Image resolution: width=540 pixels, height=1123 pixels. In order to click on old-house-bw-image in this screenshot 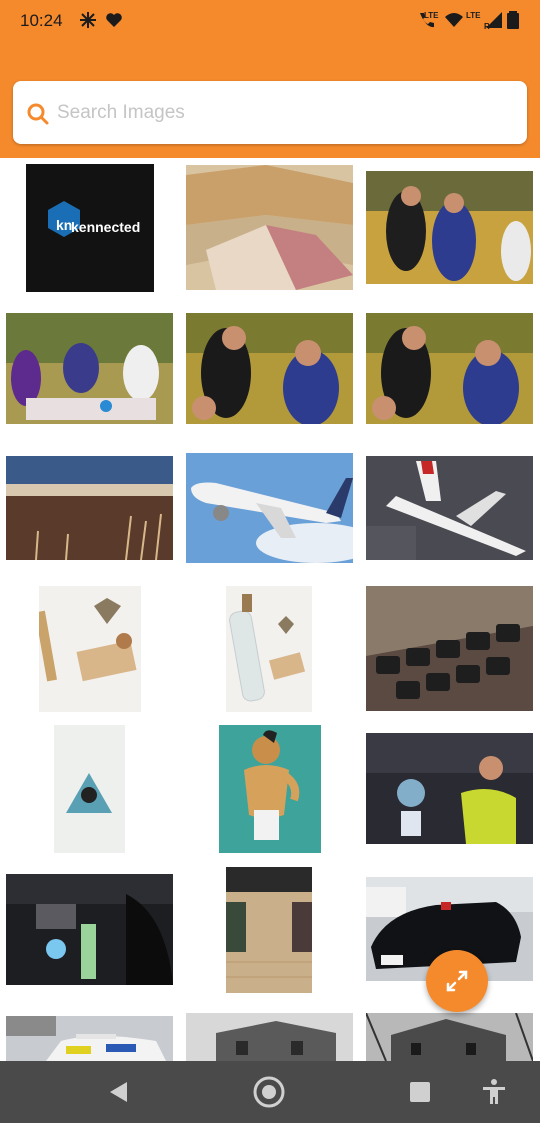, I will do `click(269, 1037)`.